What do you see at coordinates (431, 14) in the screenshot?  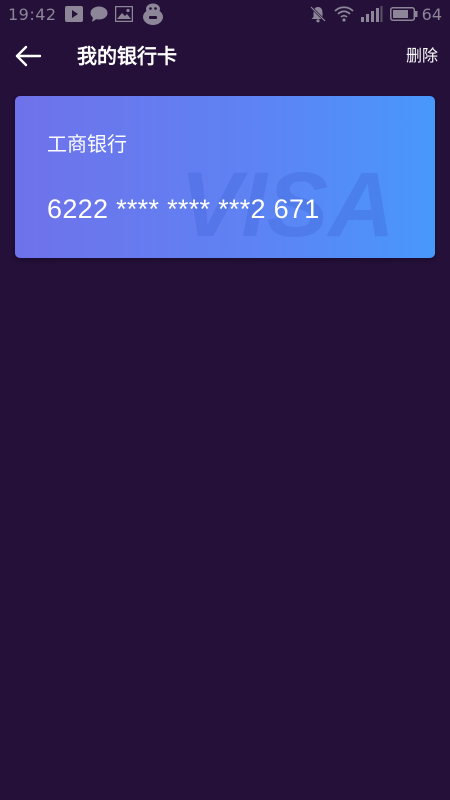 I see `battery-level: 64` at bounding box center [431, 14].